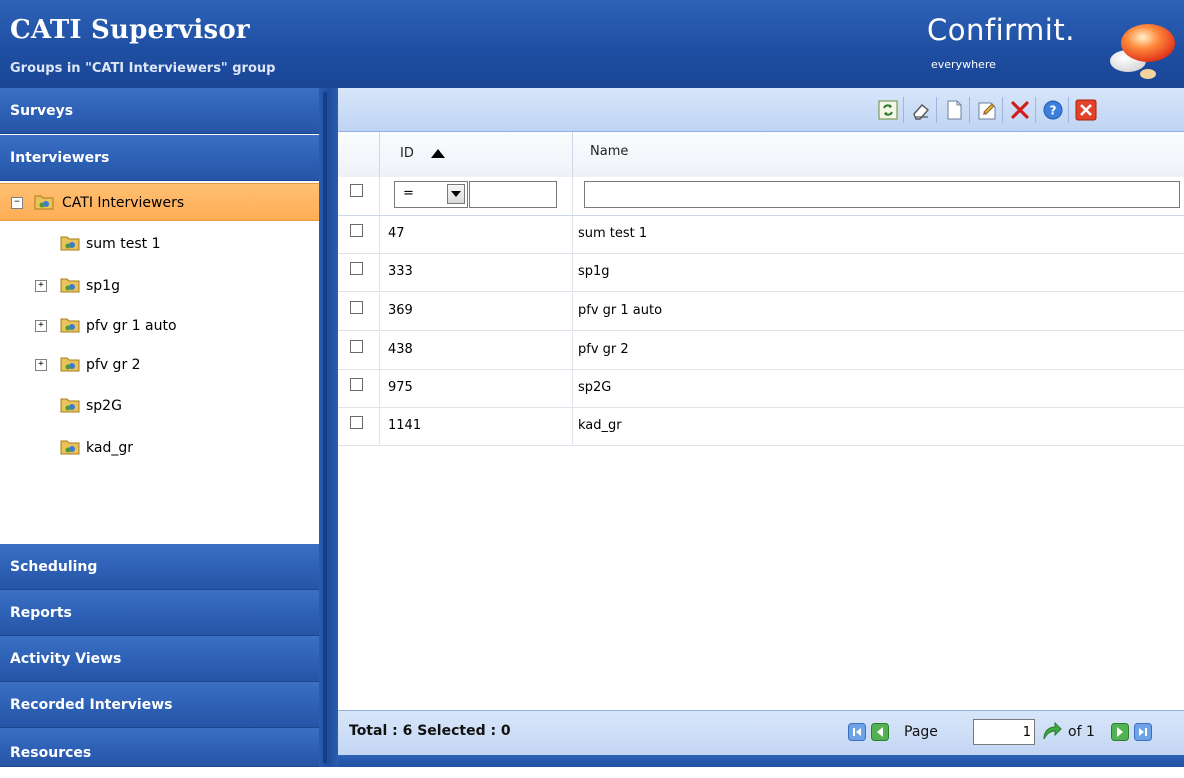  I want to click on header-select-column, so click(359, 154).